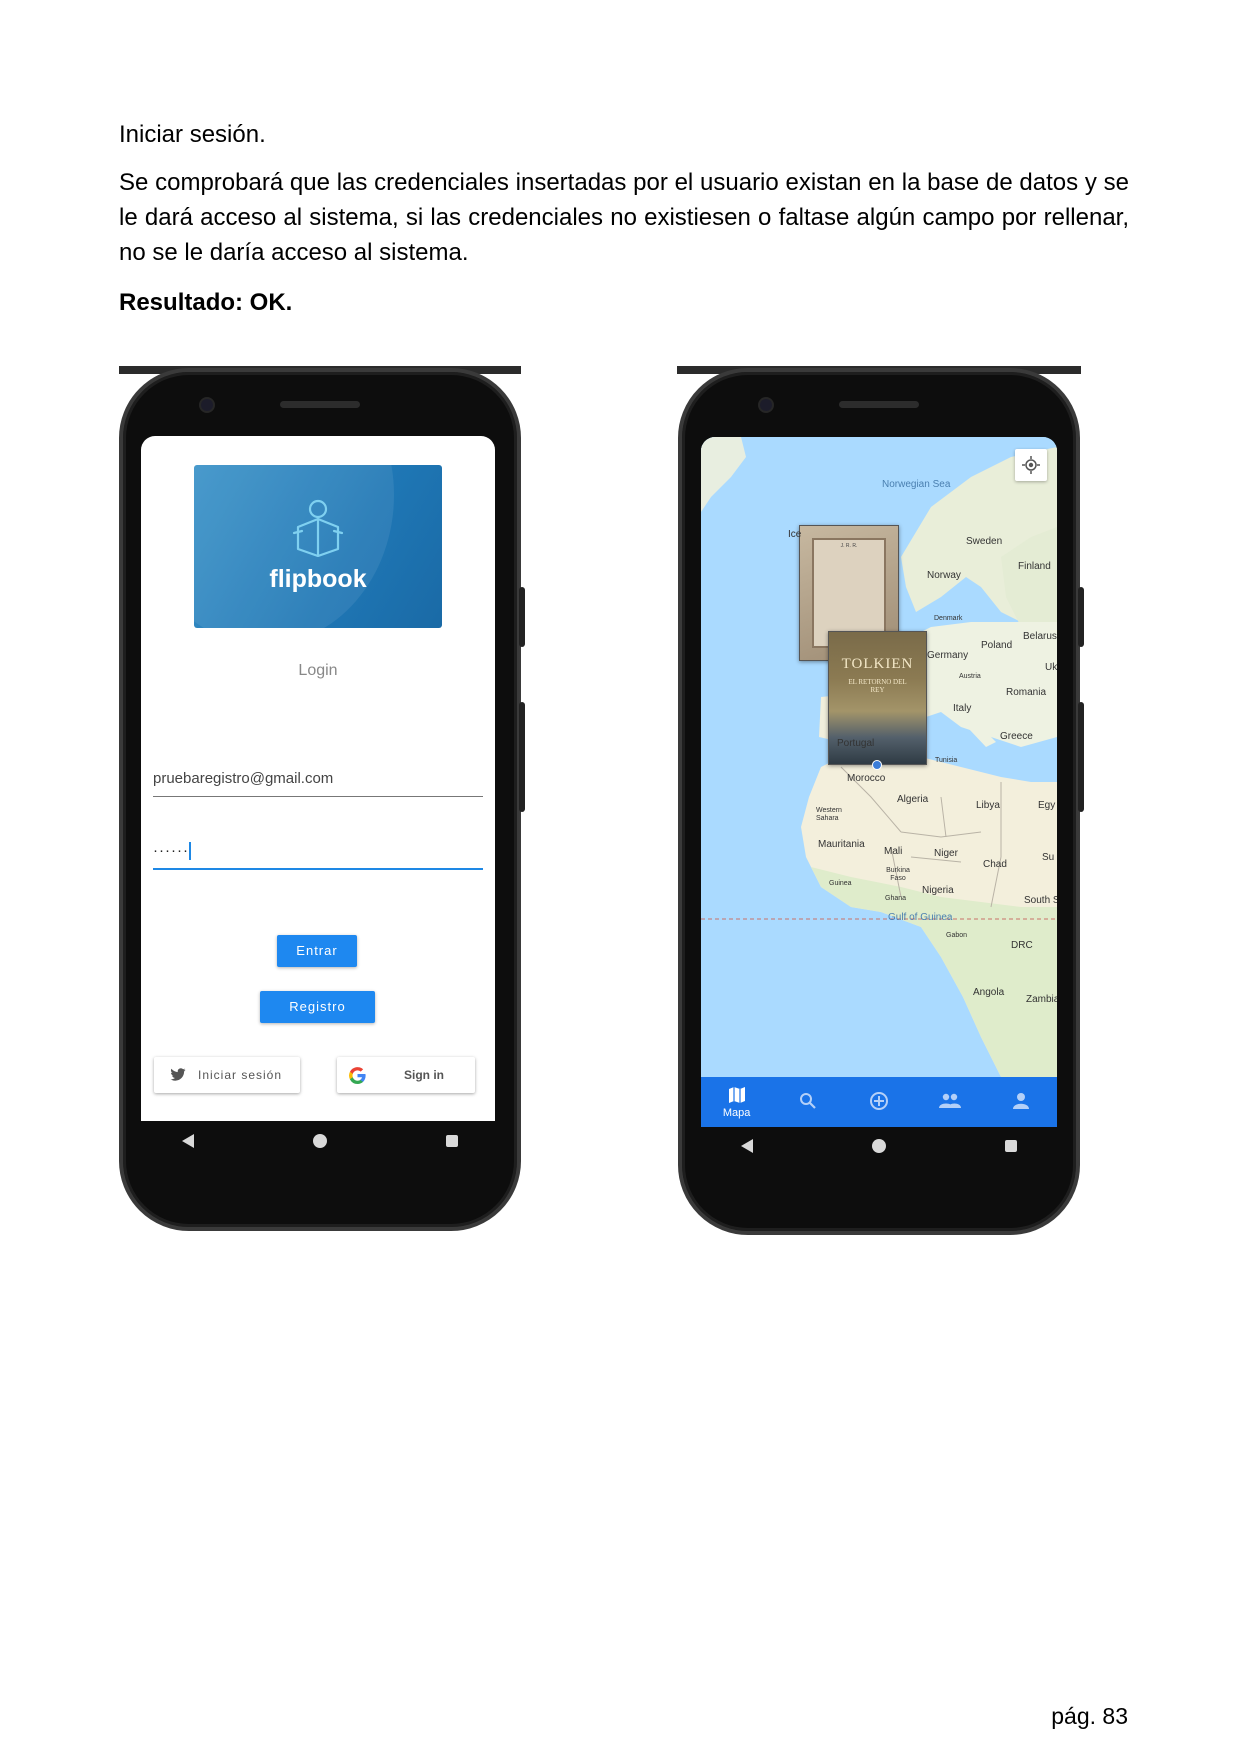 This screenshot has width=1241, height=1754. Describe the element at coordinates (946, 853) in the screenshot. I see `map-label: Niger` at that location.